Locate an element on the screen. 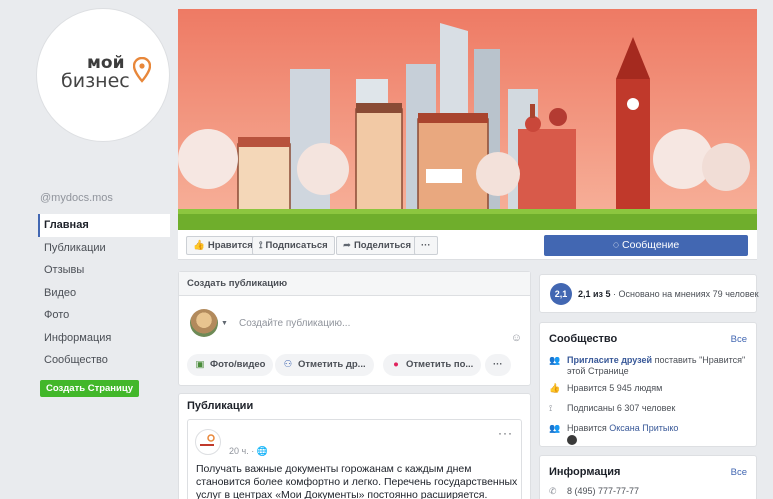 The height and width of the screenshot is (499, 773). friend-name-link: Оксана Притыко is located at coordinates (643, 428).